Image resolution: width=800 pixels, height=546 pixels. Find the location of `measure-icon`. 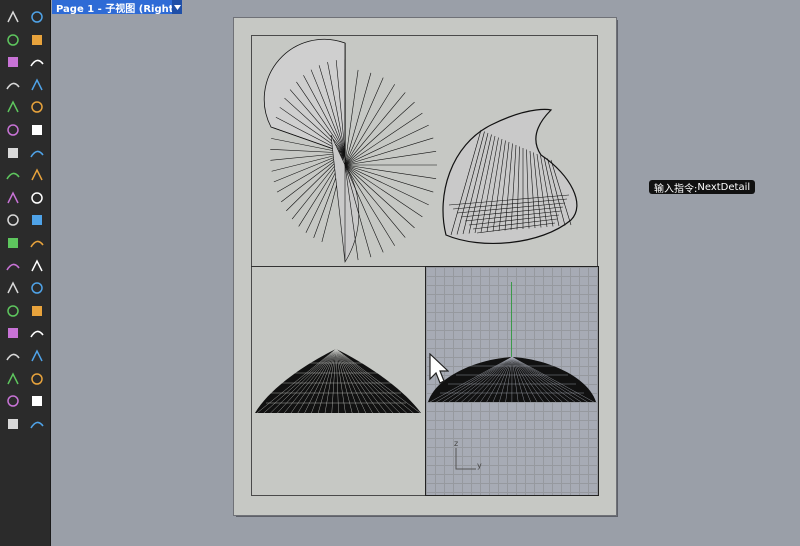

measure-icon is located at coordinates (37, 220).